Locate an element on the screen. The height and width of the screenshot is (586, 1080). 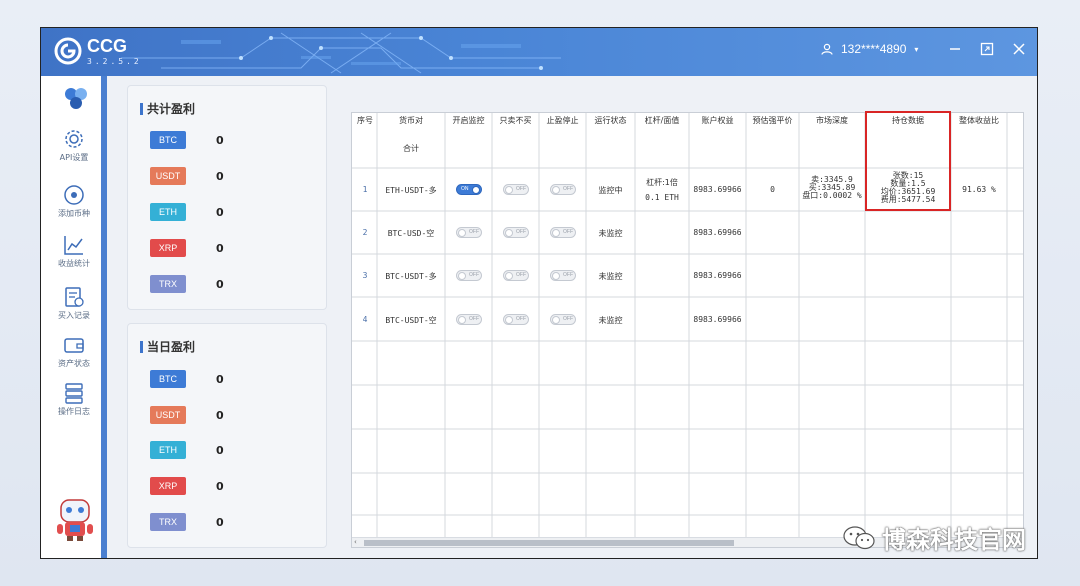
depth-spread: 盘口:0.0002 % is located at coordinates (832, 195).